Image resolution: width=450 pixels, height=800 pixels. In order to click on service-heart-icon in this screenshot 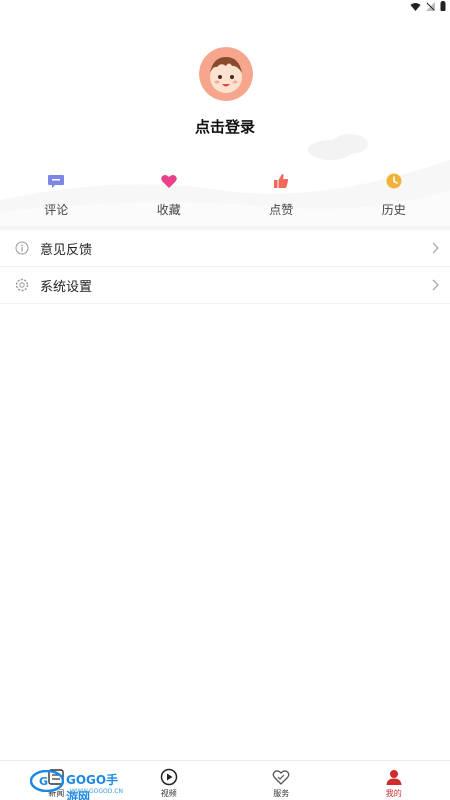, I will do `click(281, 777)`.